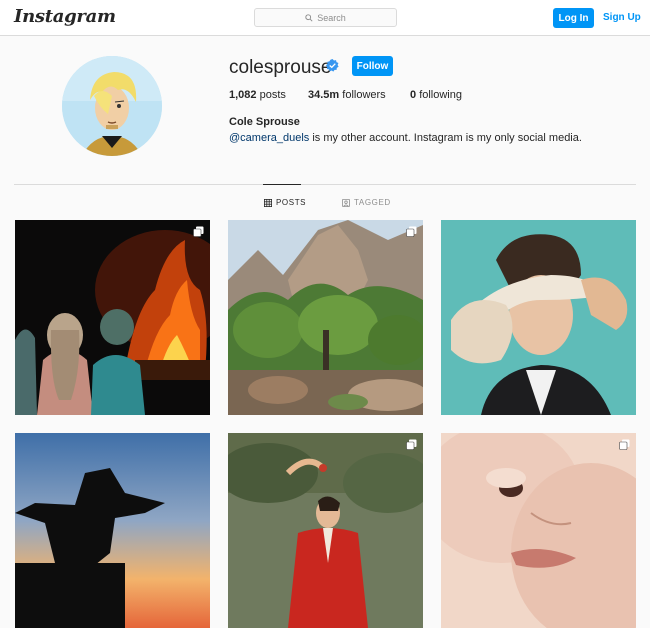 The width and height of the screenshot is (650, 628). Describe the element at coordinates (622, 17) in the screenshot. I see `signup-link: Sign Up` at that location.